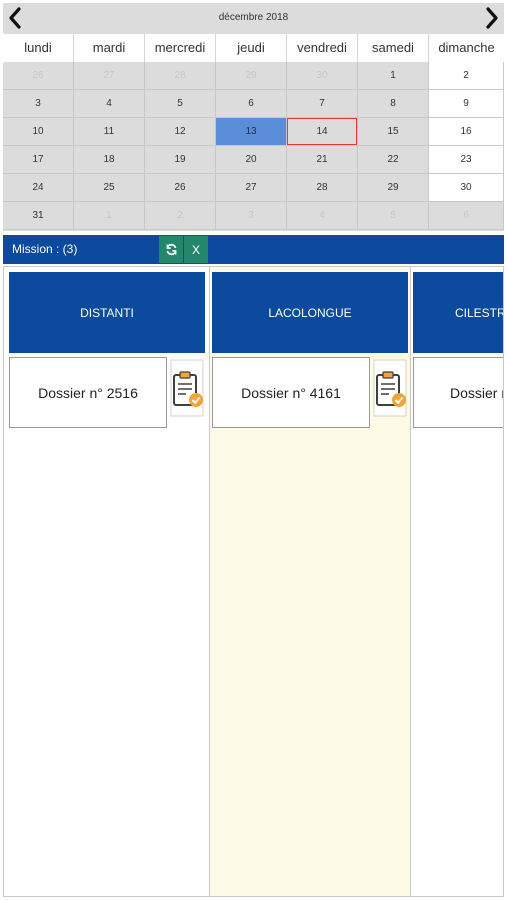 The width and height of the screenshot is (507, 900). What do you see at coordinates (291, 392) in the screenshot?
I see `dossier-card: Dossier n° 4161` at bounding box center [291, 392].